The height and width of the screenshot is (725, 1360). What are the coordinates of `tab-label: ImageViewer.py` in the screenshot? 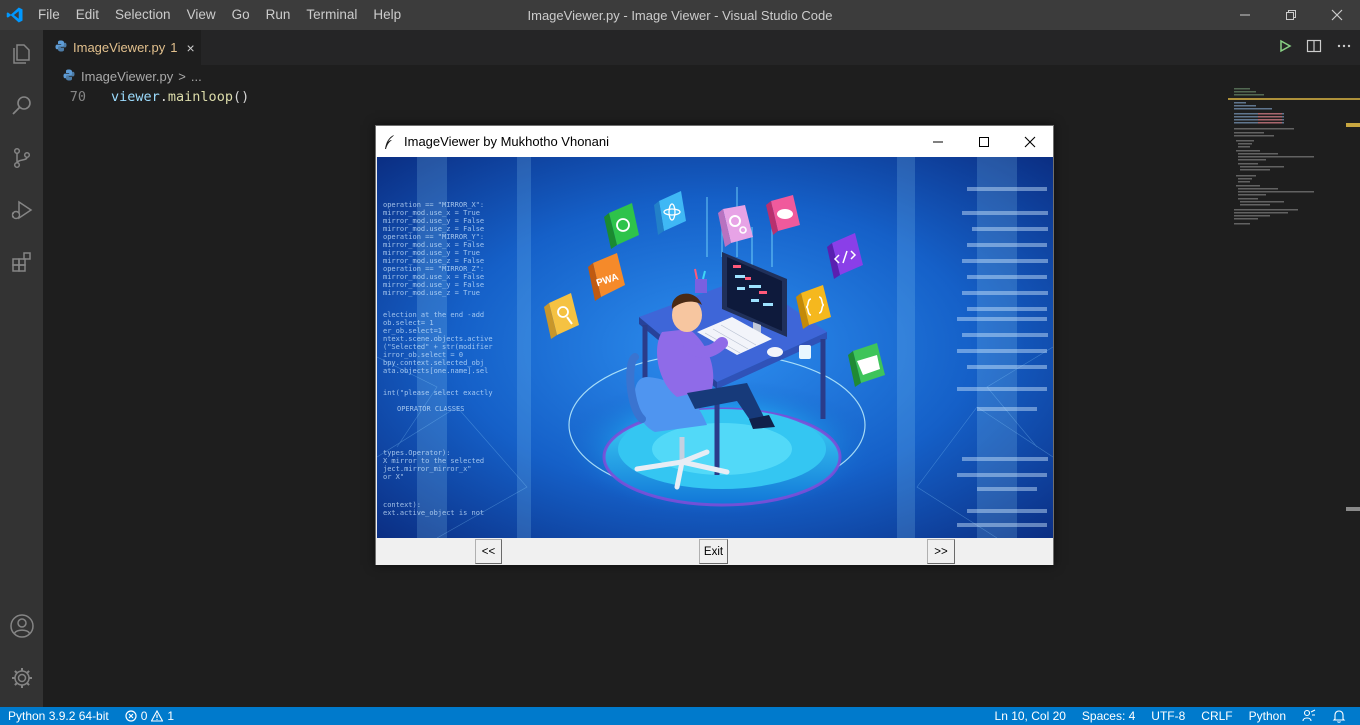 It's located at (119, 47).